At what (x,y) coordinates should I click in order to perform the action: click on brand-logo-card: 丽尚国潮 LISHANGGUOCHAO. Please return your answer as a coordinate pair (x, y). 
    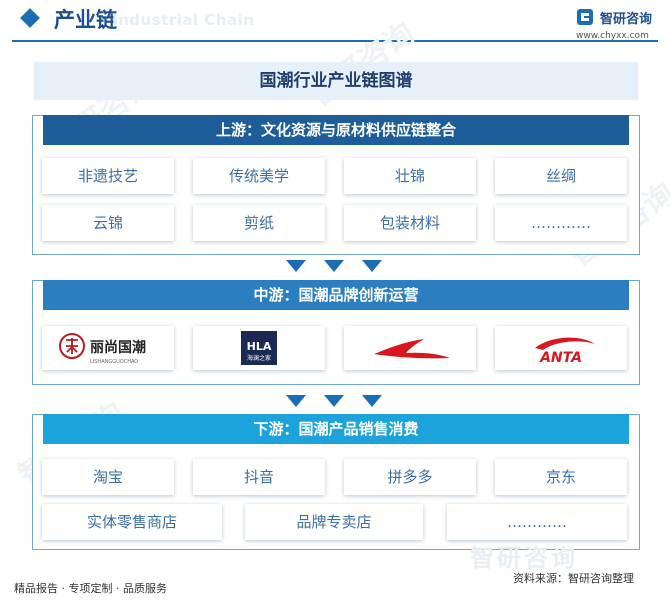
    Looking at the image, I should click on (108, 348).